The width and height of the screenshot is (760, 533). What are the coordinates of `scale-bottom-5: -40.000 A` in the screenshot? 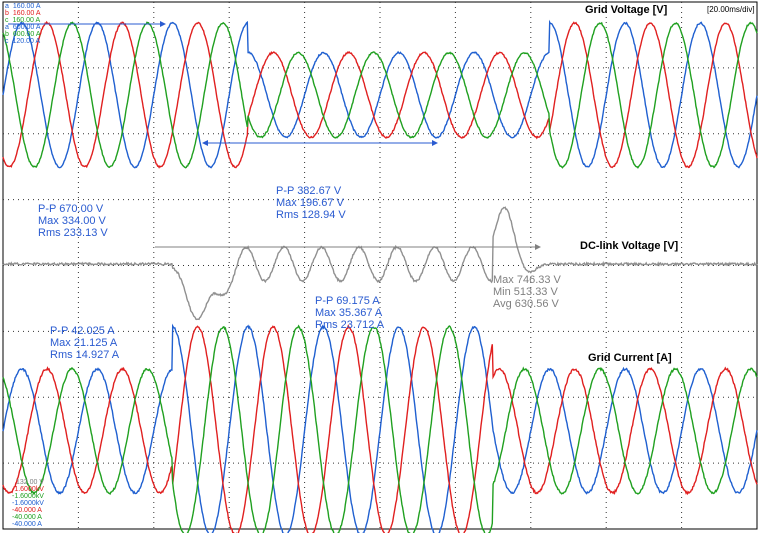 It's located at (27, 517).